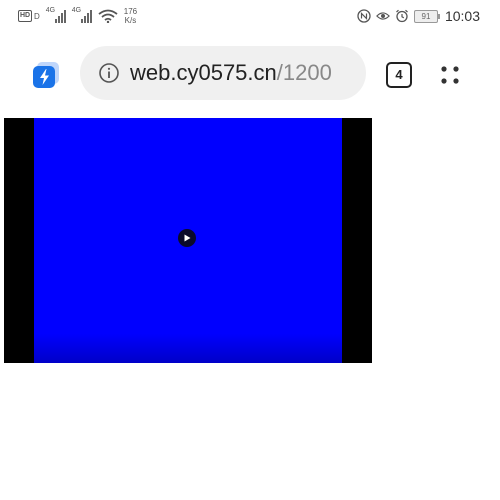 The width and height of the screenshot is (500, 500). I want to click on hd-suffix: D, so click(37, 16).